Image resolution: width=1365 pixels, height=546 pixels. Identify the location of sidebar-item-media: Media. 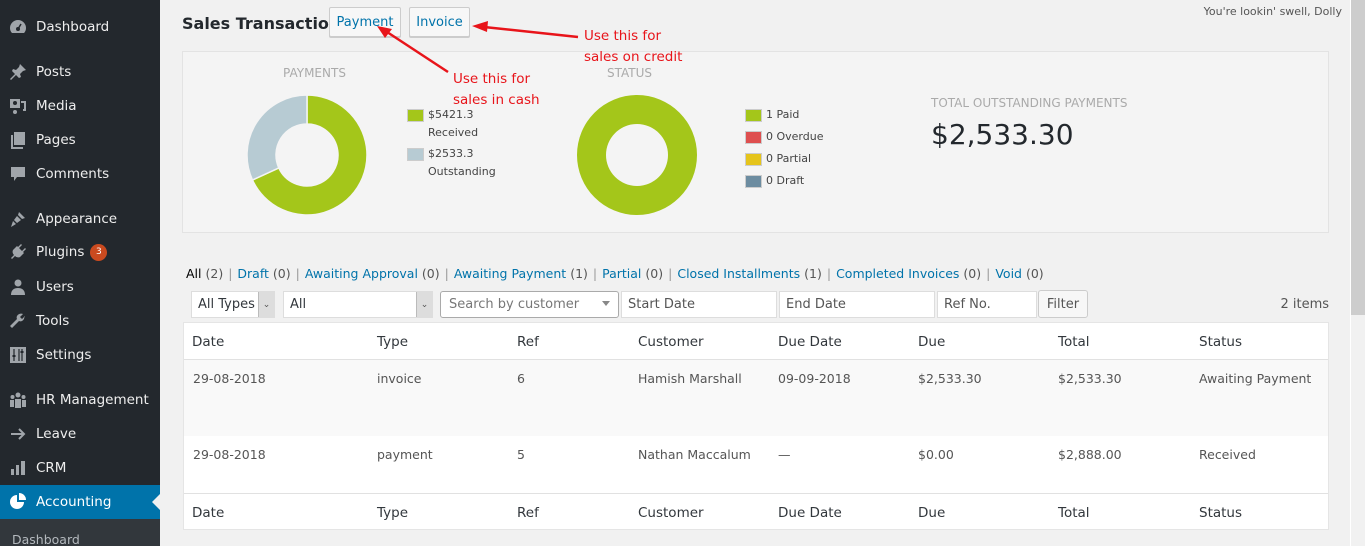
(80, 106).